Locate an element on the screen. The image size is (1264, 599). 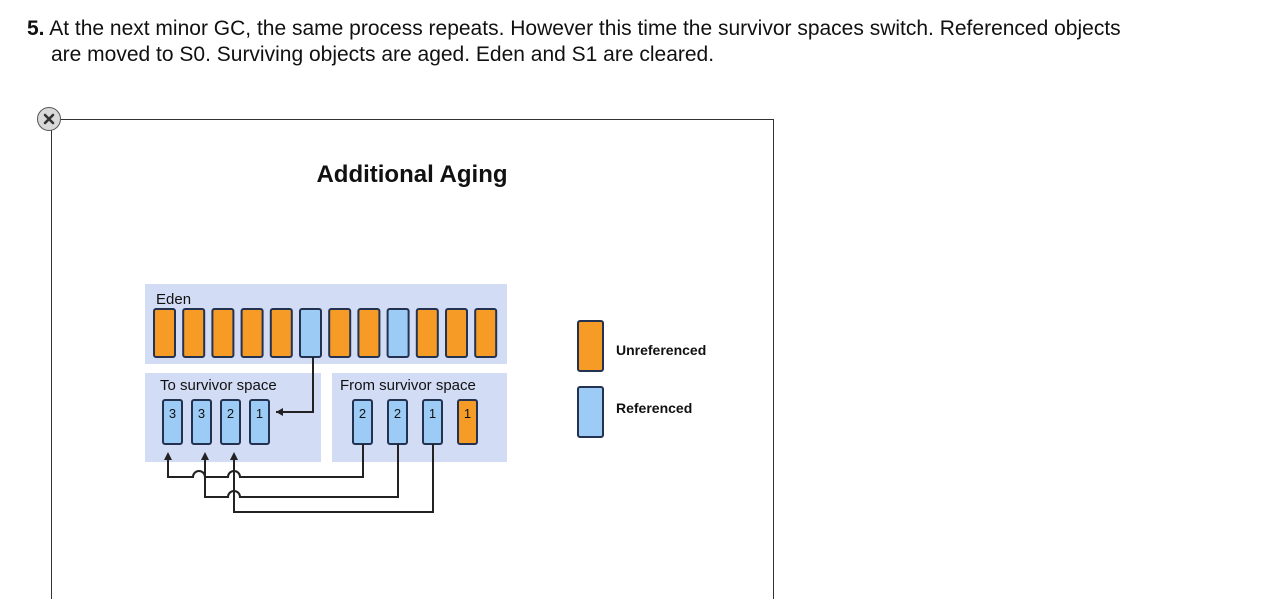
from-survivor-label: From survivor space is located at coordinates (408, 385).